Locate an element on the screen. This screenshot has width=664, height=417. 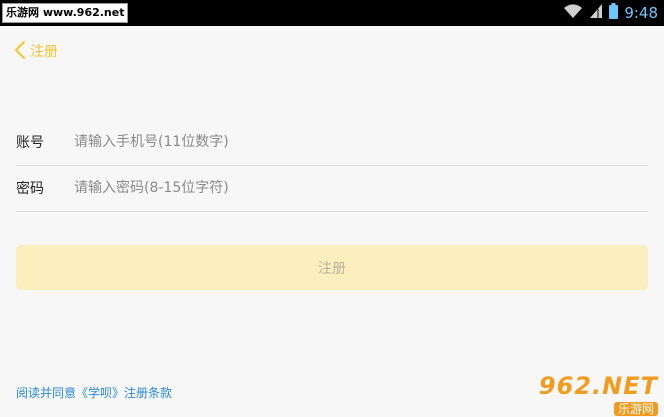
password-input is located at coordinates (361, 188).